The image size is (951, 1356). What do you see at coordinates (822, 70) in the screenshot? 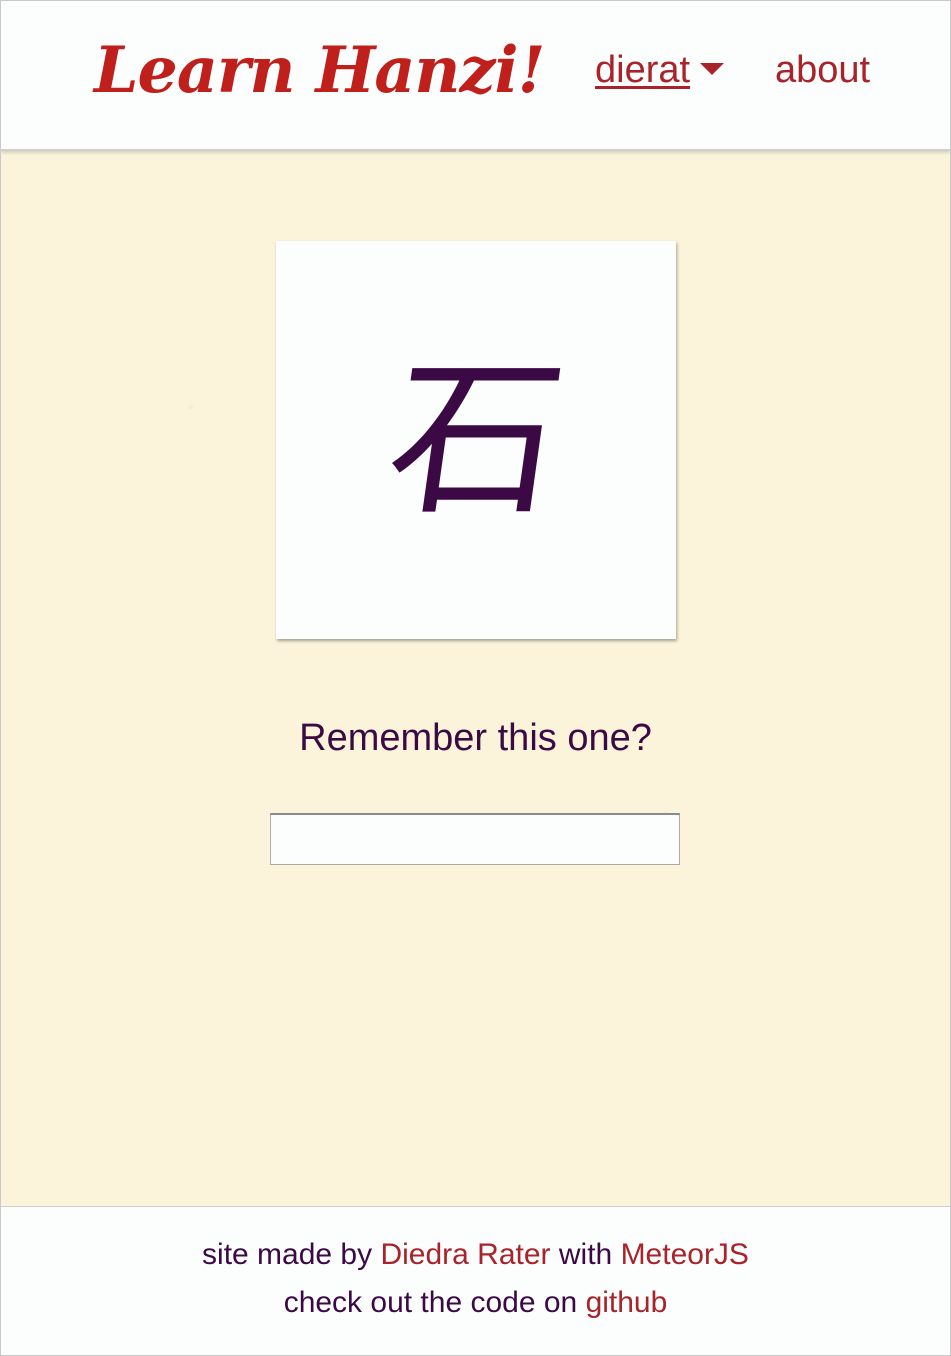
I see `about-link: about` at bounding box center [822, 70].